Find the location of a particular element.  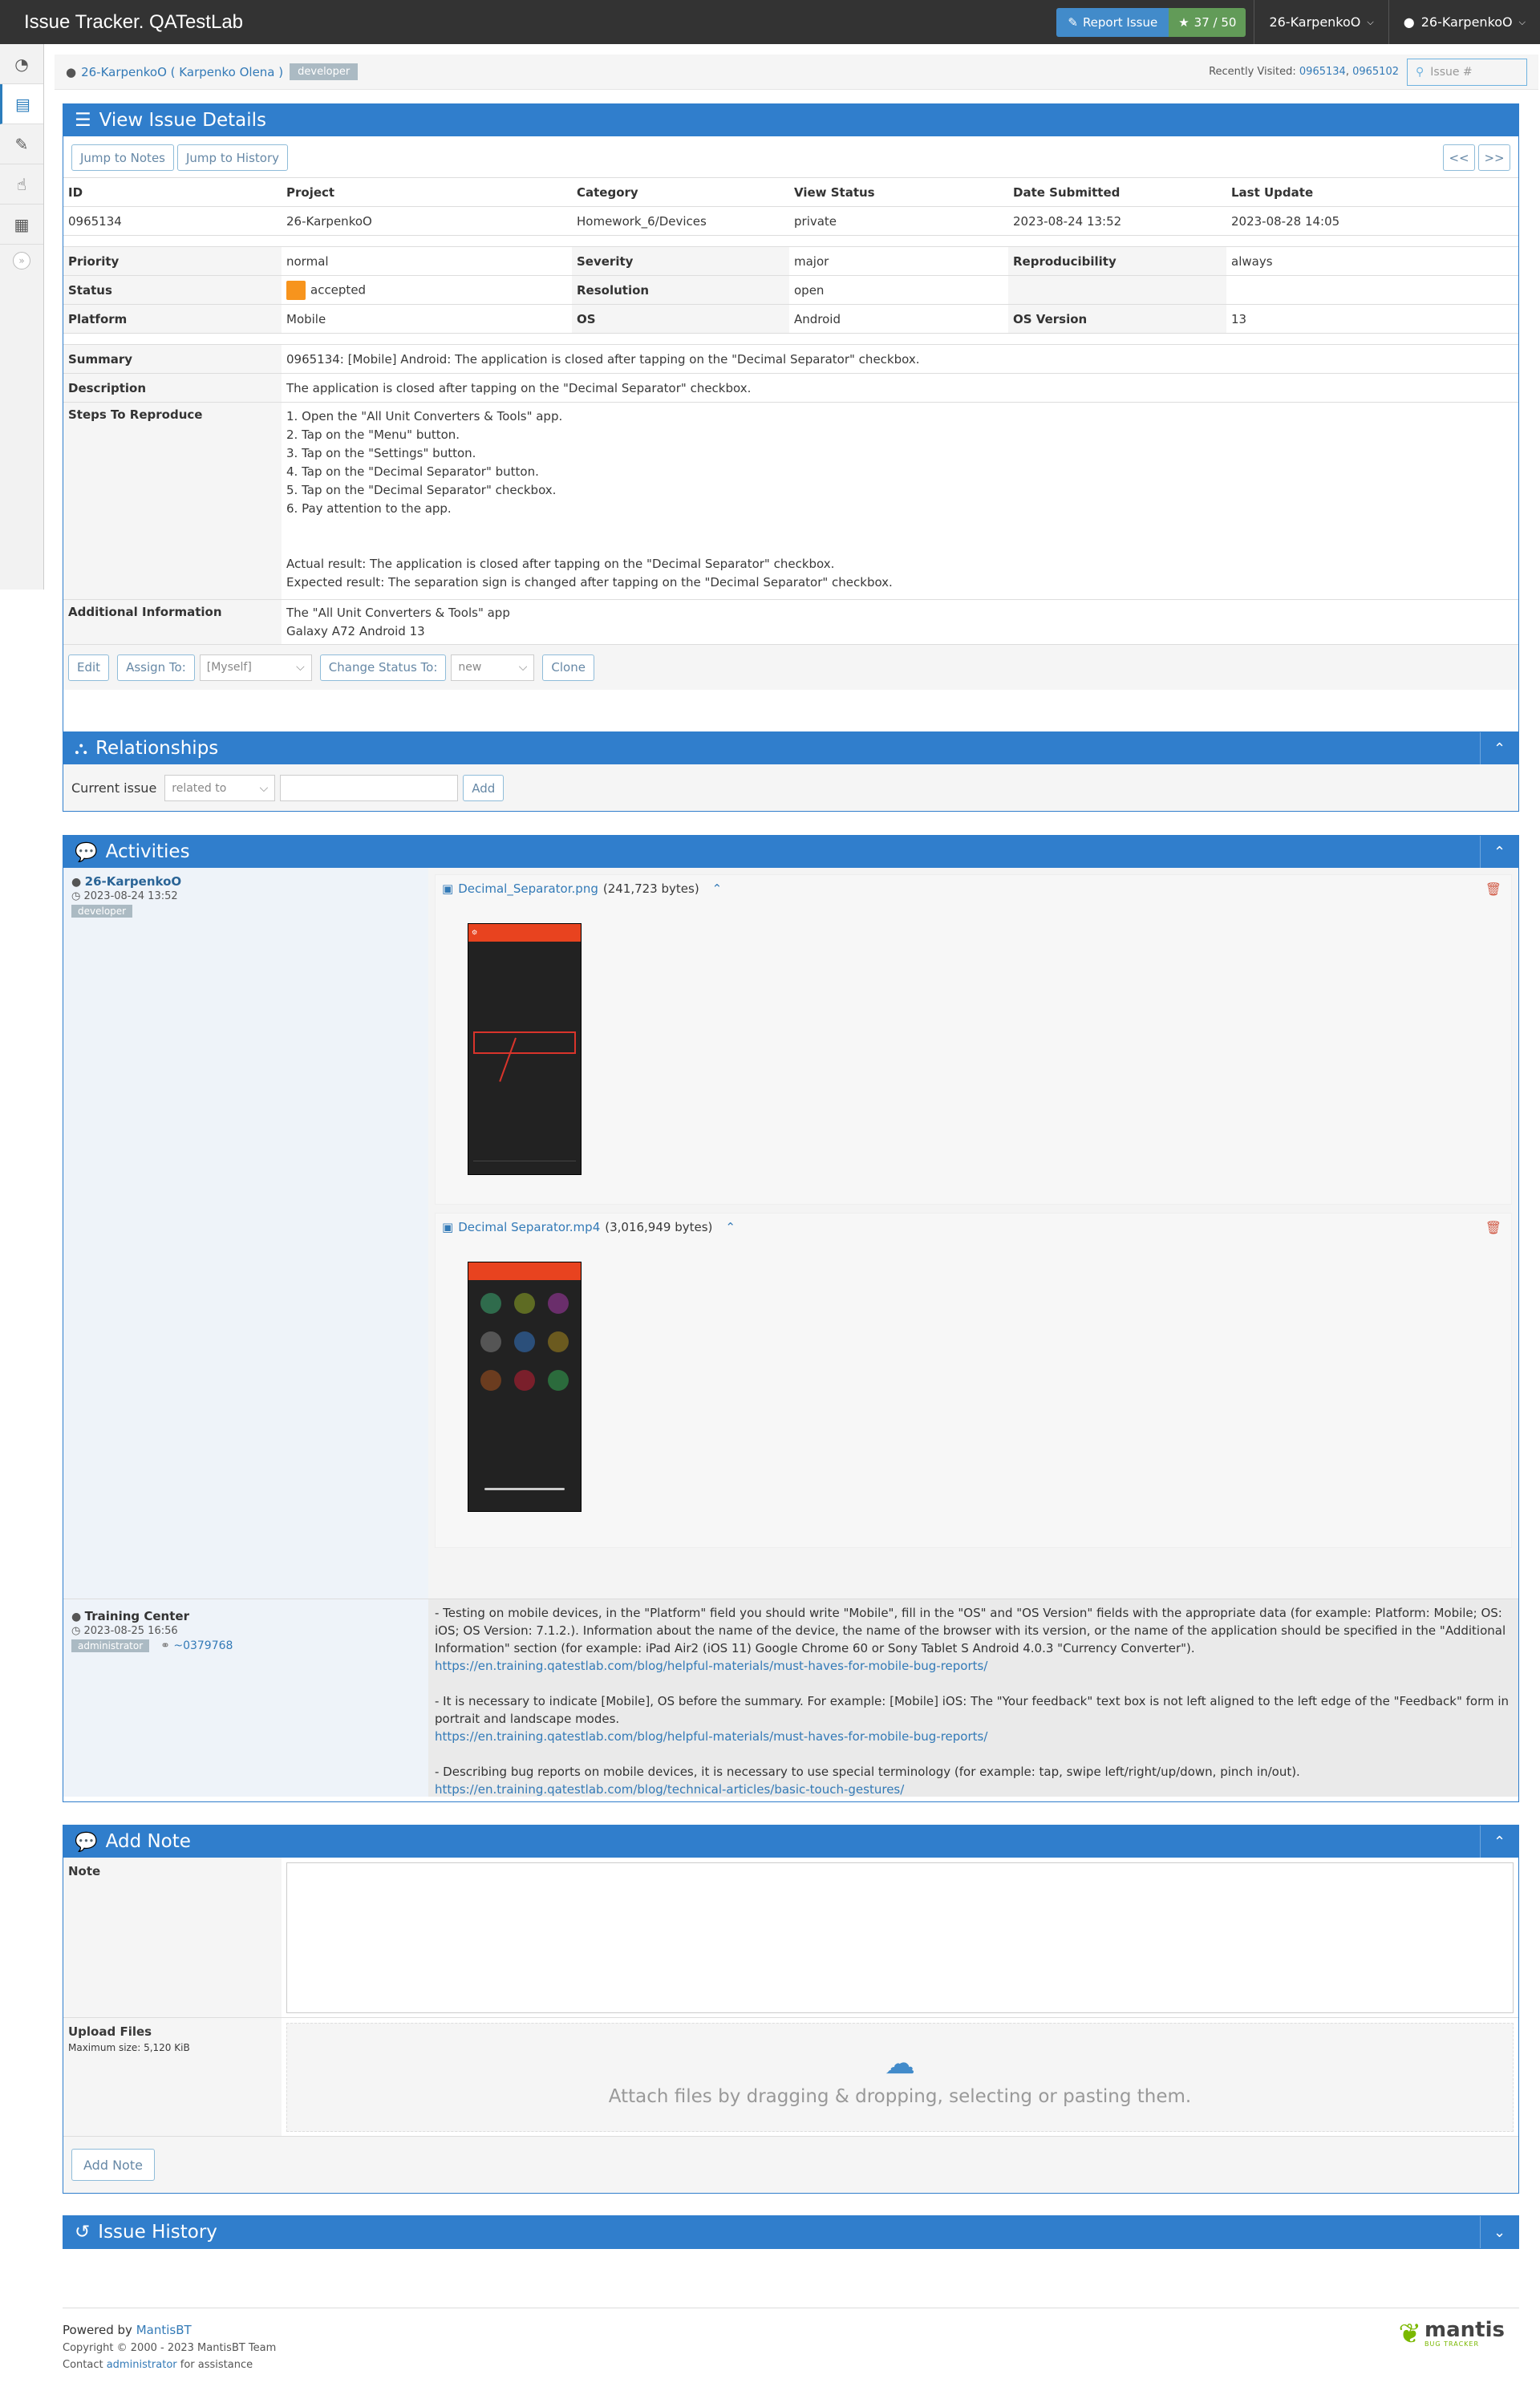

mantisbt-link: MantisBT is located at coordinates (164, 2330).